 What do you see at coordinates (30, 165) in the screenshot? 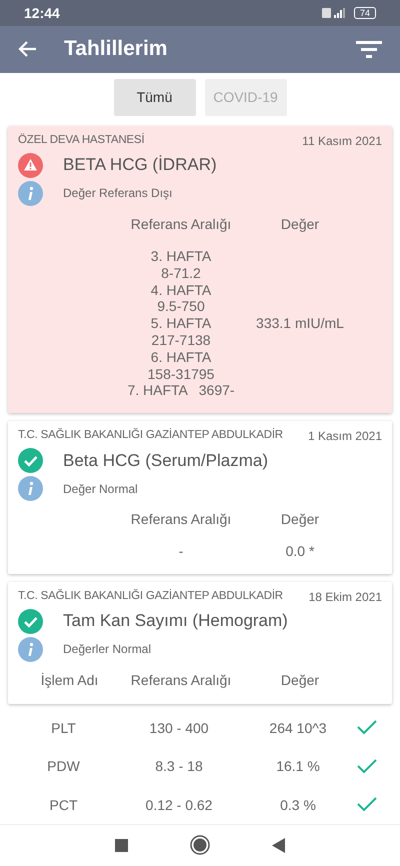
I see `warning-icon` at bounding box center [30, 165].